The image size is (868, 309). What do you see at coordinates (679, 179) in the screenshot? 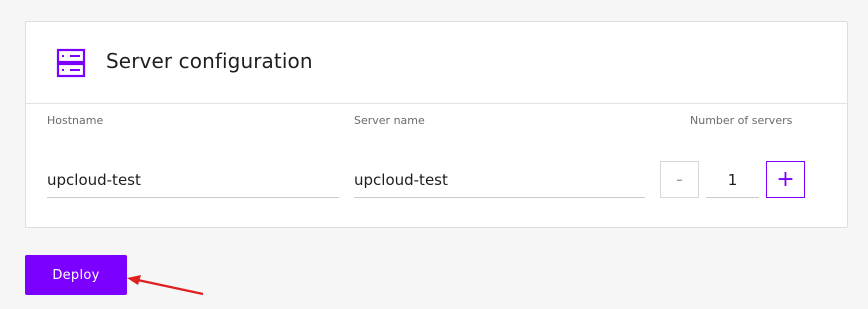
I see `decrement-button: -` at bounding box center [679, 179].